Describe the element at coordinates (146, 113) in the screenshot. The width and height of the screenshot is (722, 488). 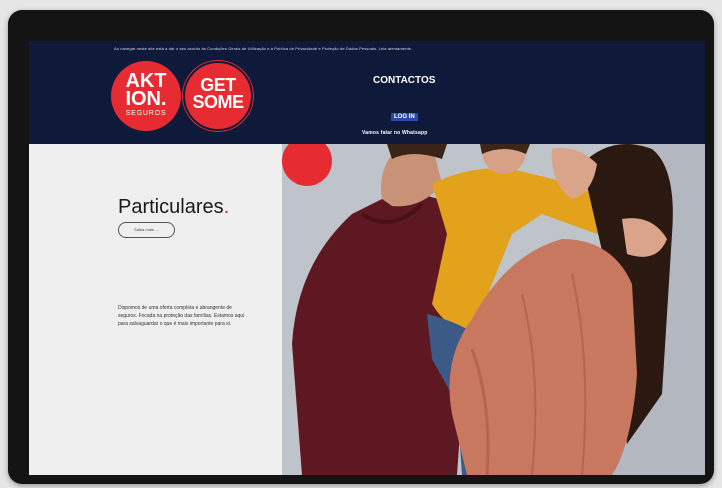
I see `aktion-logo-line3: SEGUROS` at that location.